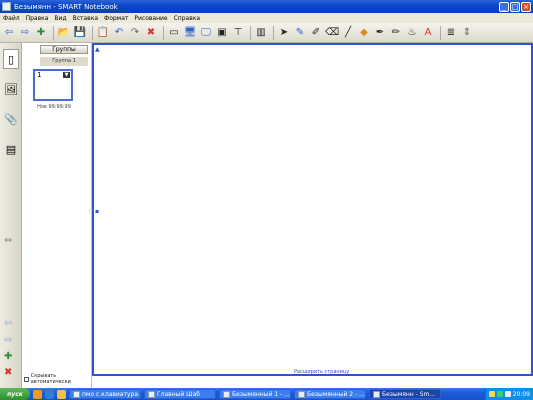 Image resolution: width=533 pixels, height=400 pixels. What do you see at coordinates (116, 18) in the screenshot?
I see `menu-format: Формат` at bounding box center [116, 18].